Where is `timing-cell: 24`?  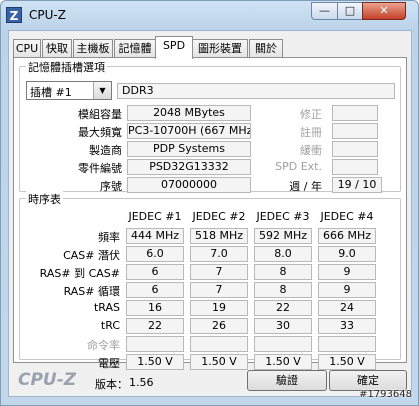
timing-cell: 24 is located at coordinates (347, 308).